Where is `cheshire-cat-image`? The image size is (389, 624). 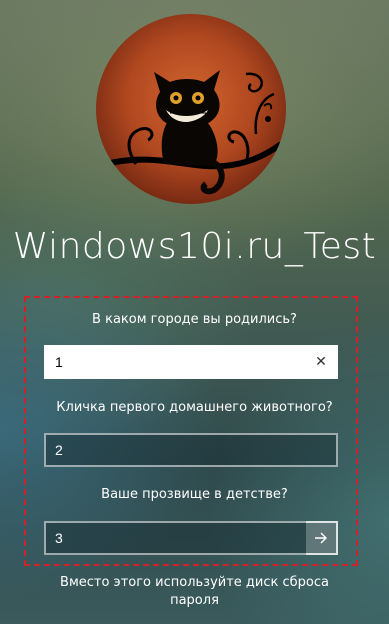
cheshire-cat-image is located at coordinates (194, 132).